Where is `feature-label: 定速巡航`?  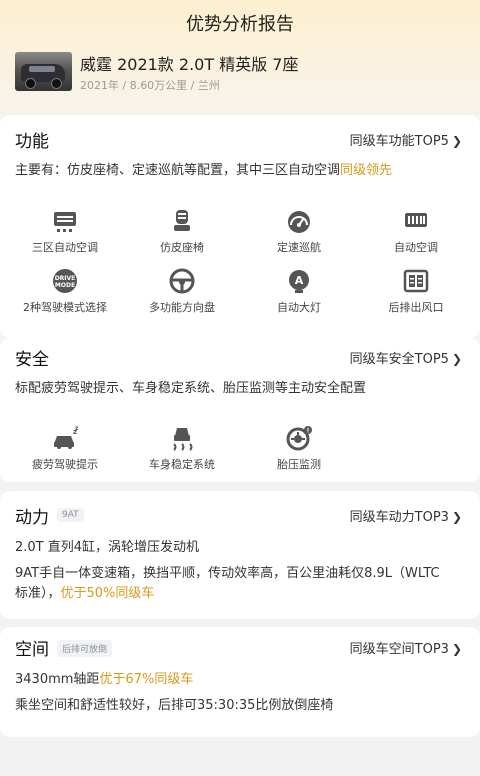
feature-label: 定速巡航 is located at coordinates (299, 247).